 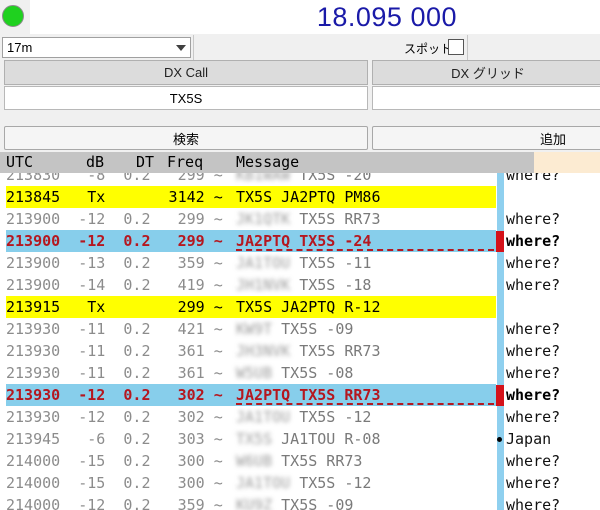 I want to click on bullet-icon, so click(x=499, y=439).